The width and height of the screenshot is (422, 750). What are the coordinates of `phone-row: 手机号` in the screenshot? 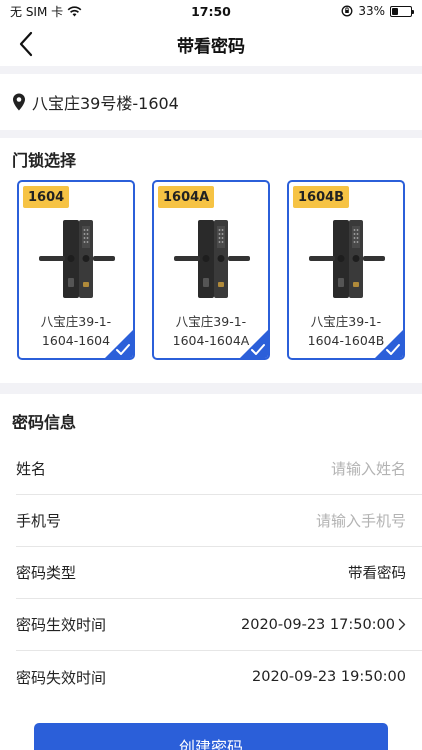 It's located at (219, 521).